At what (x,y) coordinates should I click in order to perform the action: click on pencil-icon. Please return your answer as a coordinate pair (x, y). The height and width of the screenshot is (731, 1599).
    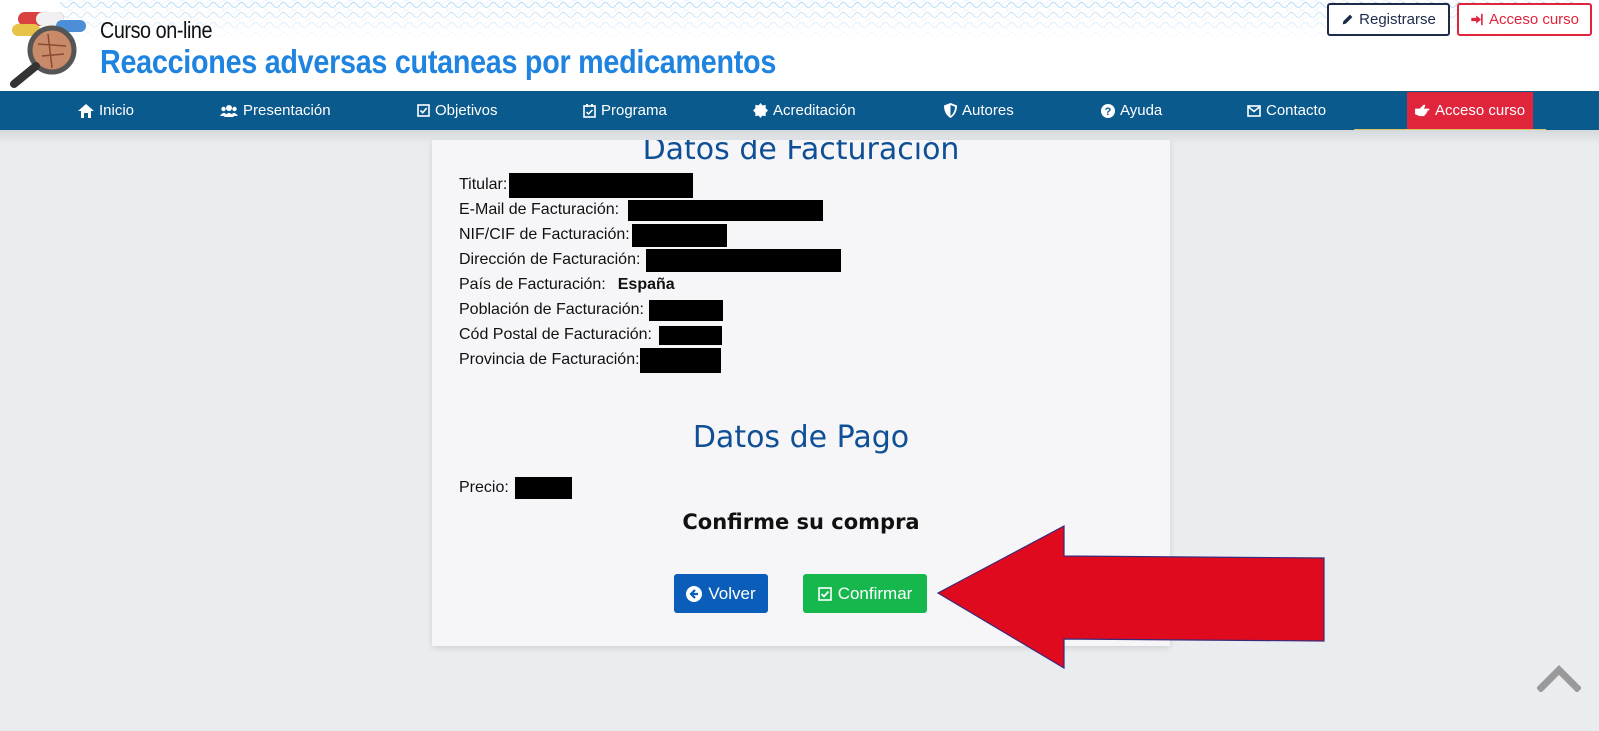
    Looking at the image, I should click on (1347, 19).